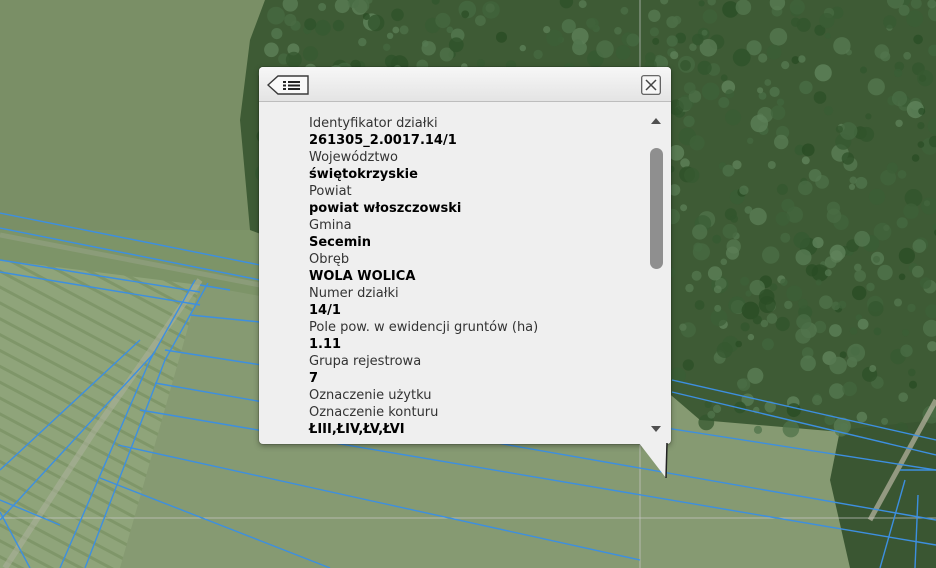 This screenshot has height=568, width=936. What do you see at coordinates (340, 242) in the screenshot?
I see `field-value: Secemin` at bounding box center [340, 242].